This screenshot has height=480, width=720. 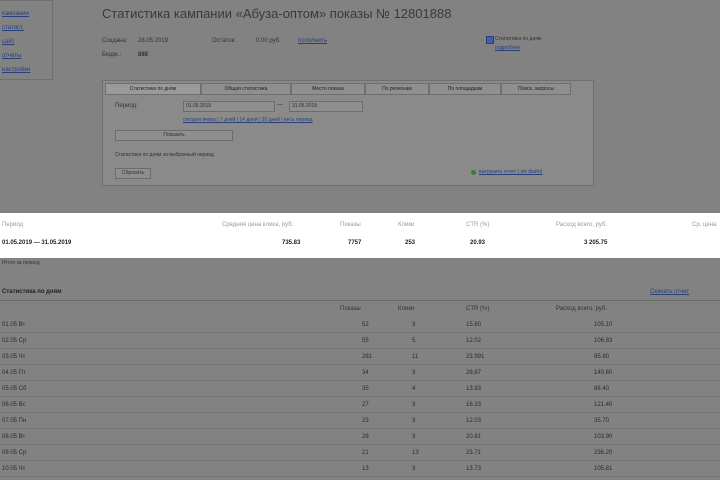 What do you see at coordinates (596, 243) in the screenshot?
I see `summary-spend: 3 205.75` at bounding box center [596, 243].